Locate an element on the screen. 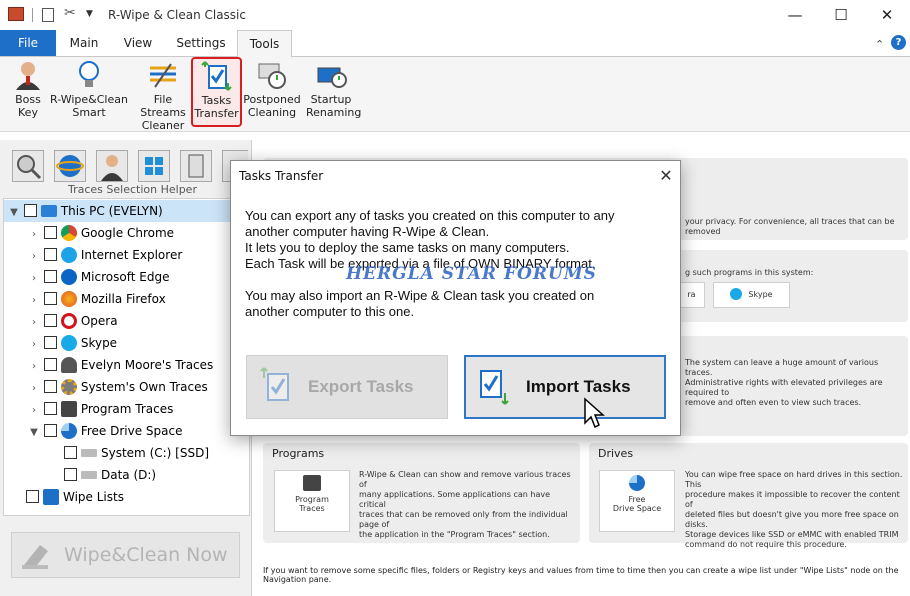  program-traces-tile: Program Traces is located at coordinates (312, 501).